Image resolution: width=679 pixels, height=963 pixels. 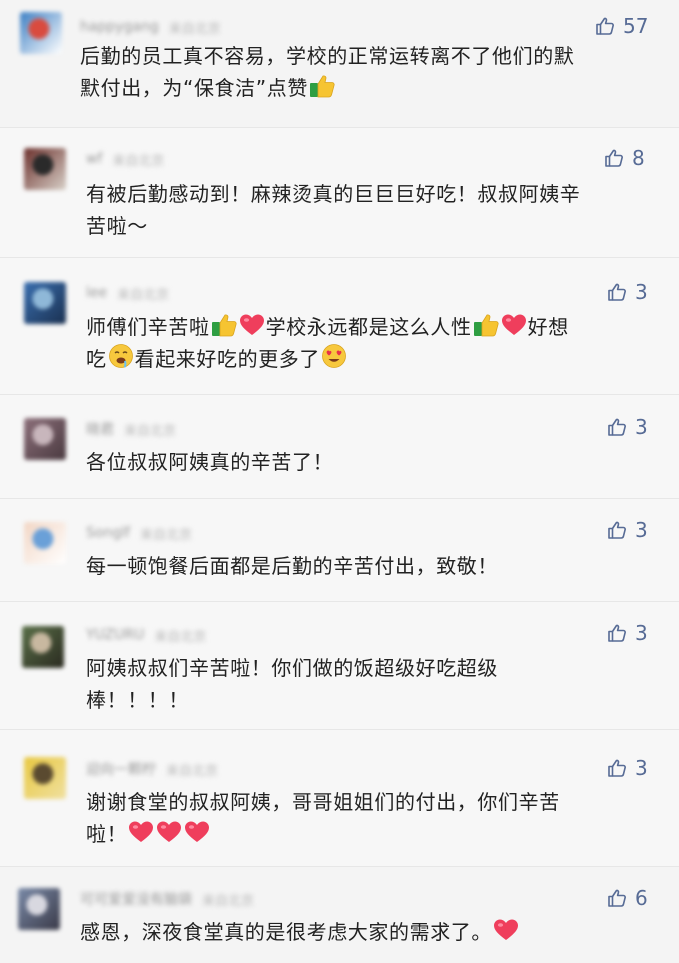 I want to click on comment-text-segment: 吃, so click(x=96, y=359).